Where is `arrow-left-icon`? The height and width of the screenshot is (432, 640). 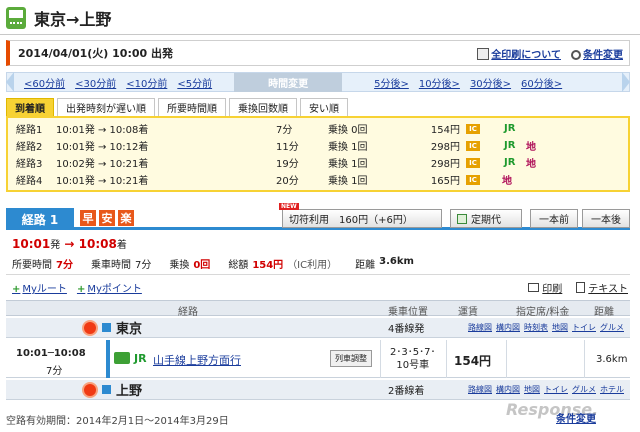 arrow-left-icon is located at coordinates (10, 82).